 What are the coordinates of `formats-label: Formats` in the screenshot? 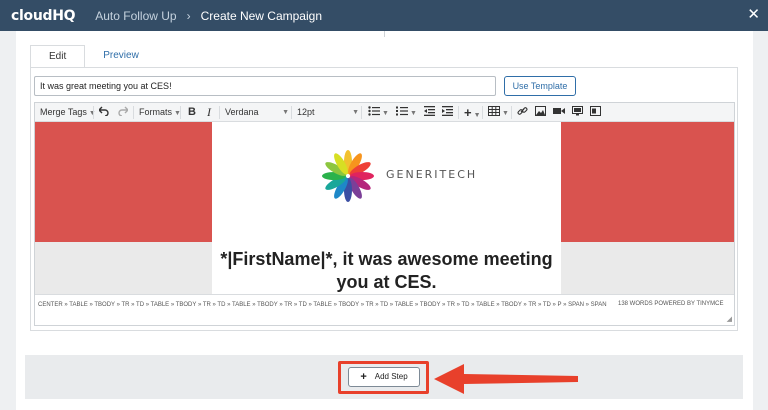 It's located at (156, 112).